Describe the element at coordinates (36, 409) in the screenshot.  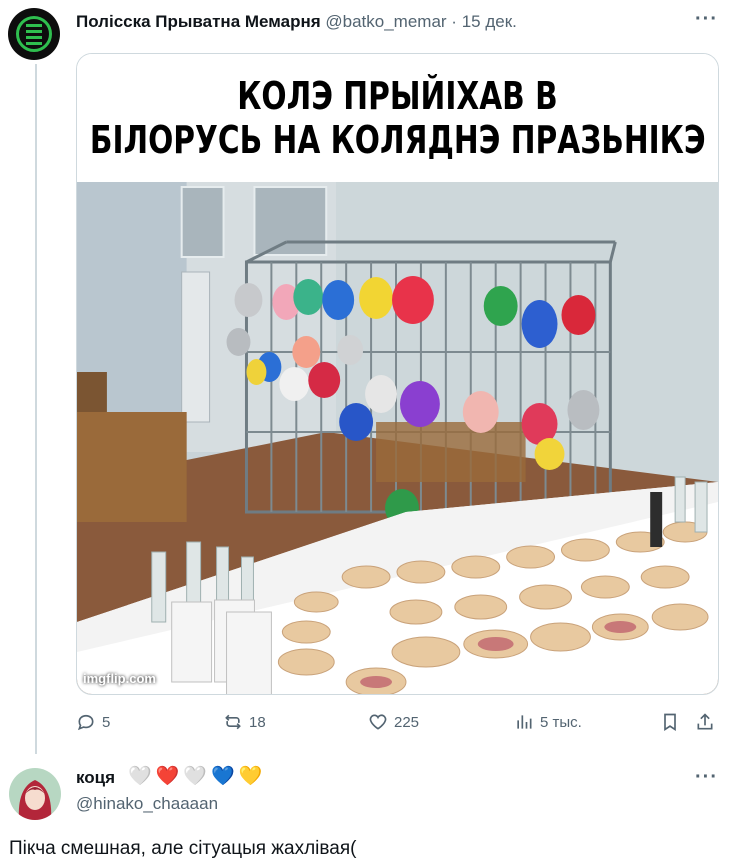
I see `thread-connector` at that location.